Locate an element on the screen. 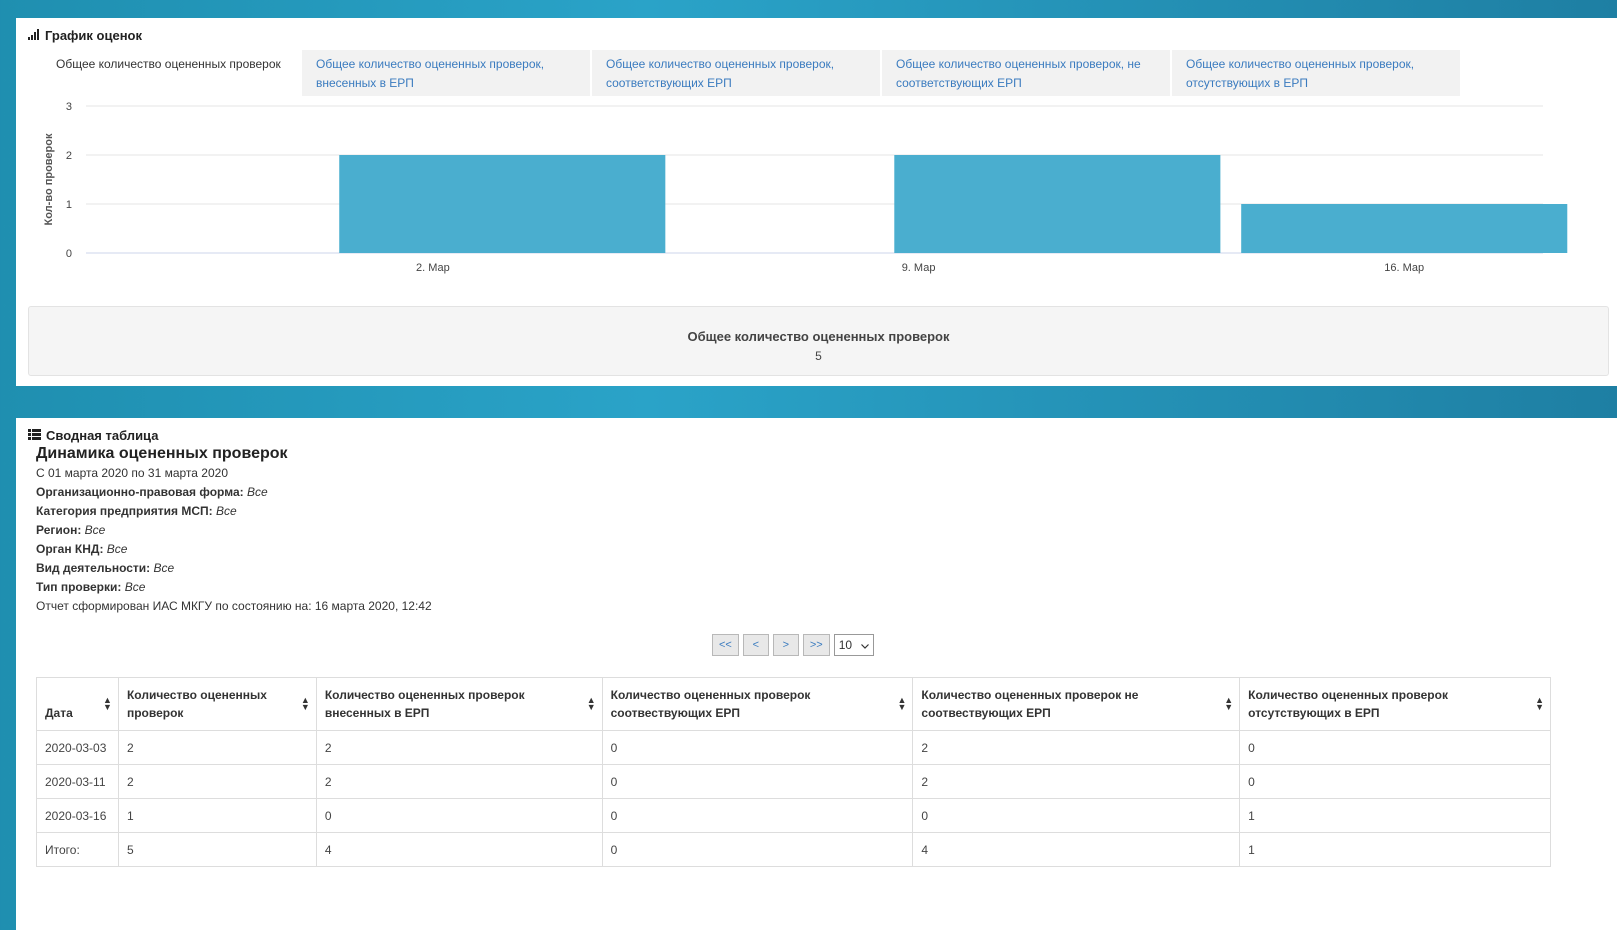 This screenshot has width=1617, height=930. table-cell: 2020-03-11 is located at coordinates (77, 781).